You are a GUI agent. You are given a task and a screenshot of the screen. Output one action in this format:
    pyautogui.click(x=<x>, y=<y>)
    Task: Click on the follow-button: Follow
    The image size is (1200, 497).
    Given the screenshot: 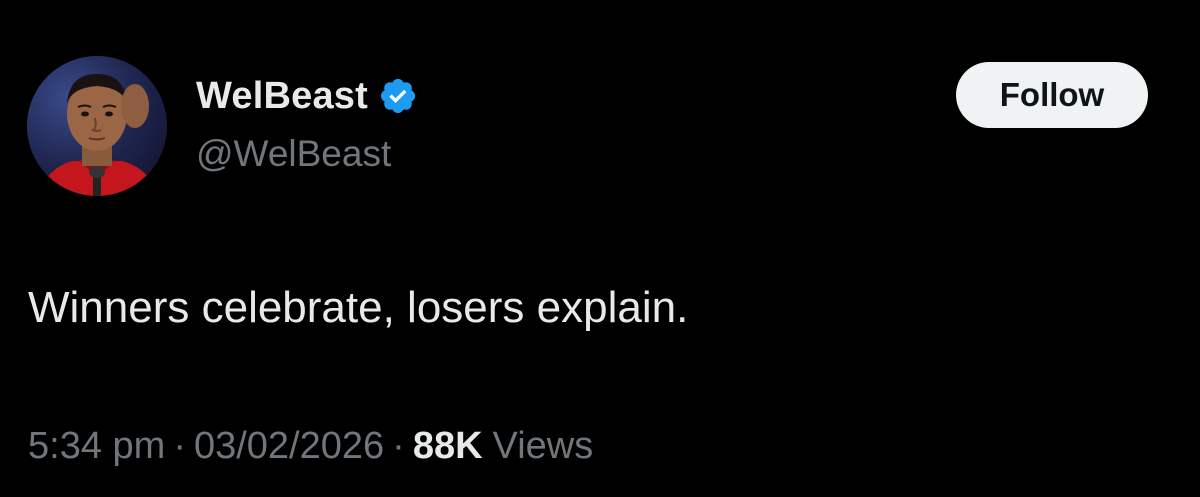 What is the action you would take?
    pyautogui.click(x=1052, y=95)
    